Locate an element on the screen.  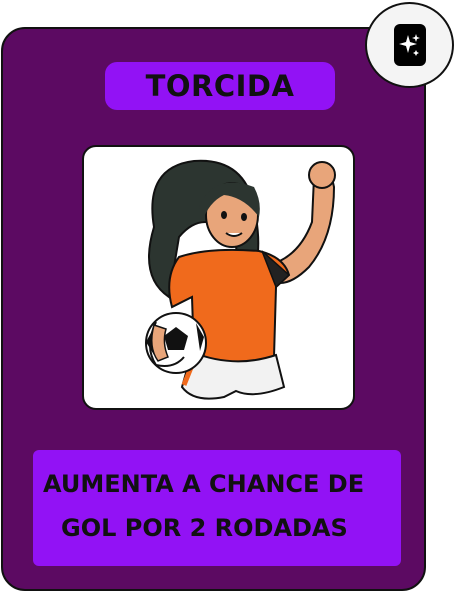
card-type-badge is located at coordinates (409, 45).